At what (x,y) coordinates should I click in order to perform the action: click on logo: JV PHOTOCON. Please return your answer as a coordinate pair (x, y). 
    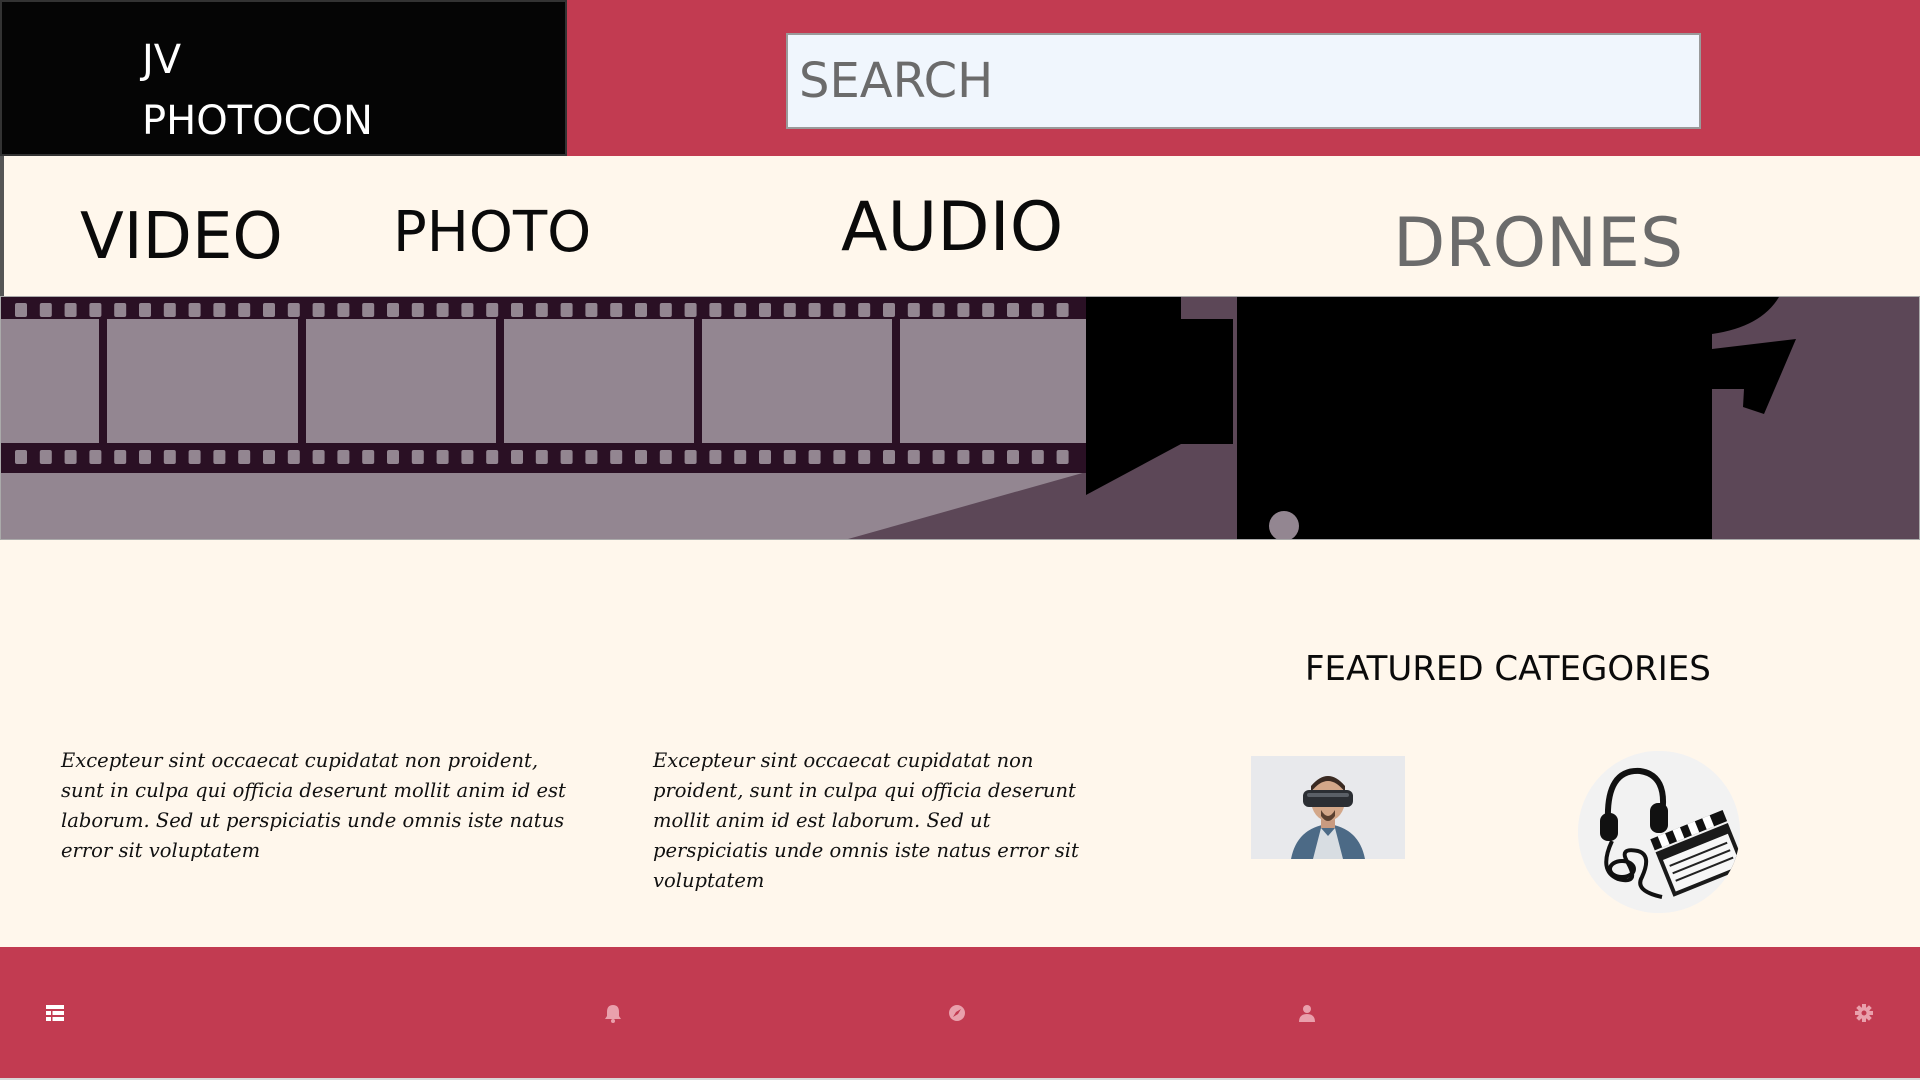
    Looking at the image, I should click on (283, 78).